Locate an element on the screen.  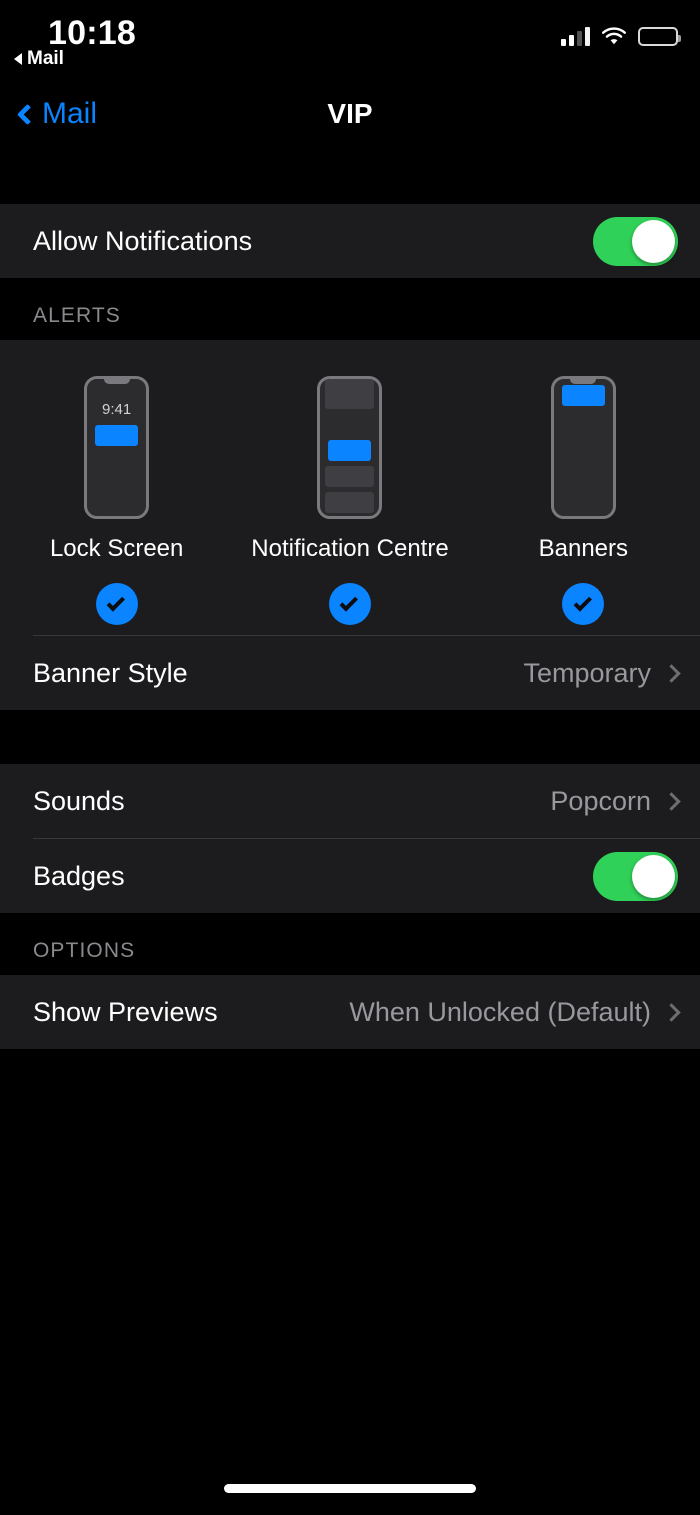
sounds-label: Sounds is located at coordinates (79, 800).